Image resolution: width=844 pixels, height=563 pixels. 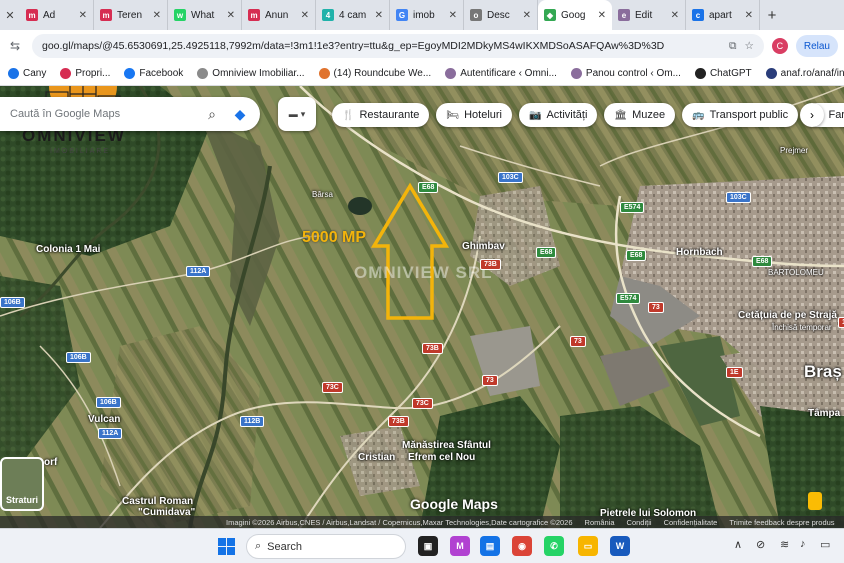 I want to click on taskbar-chrome-icon: ◉, so click(x=522, y=546).